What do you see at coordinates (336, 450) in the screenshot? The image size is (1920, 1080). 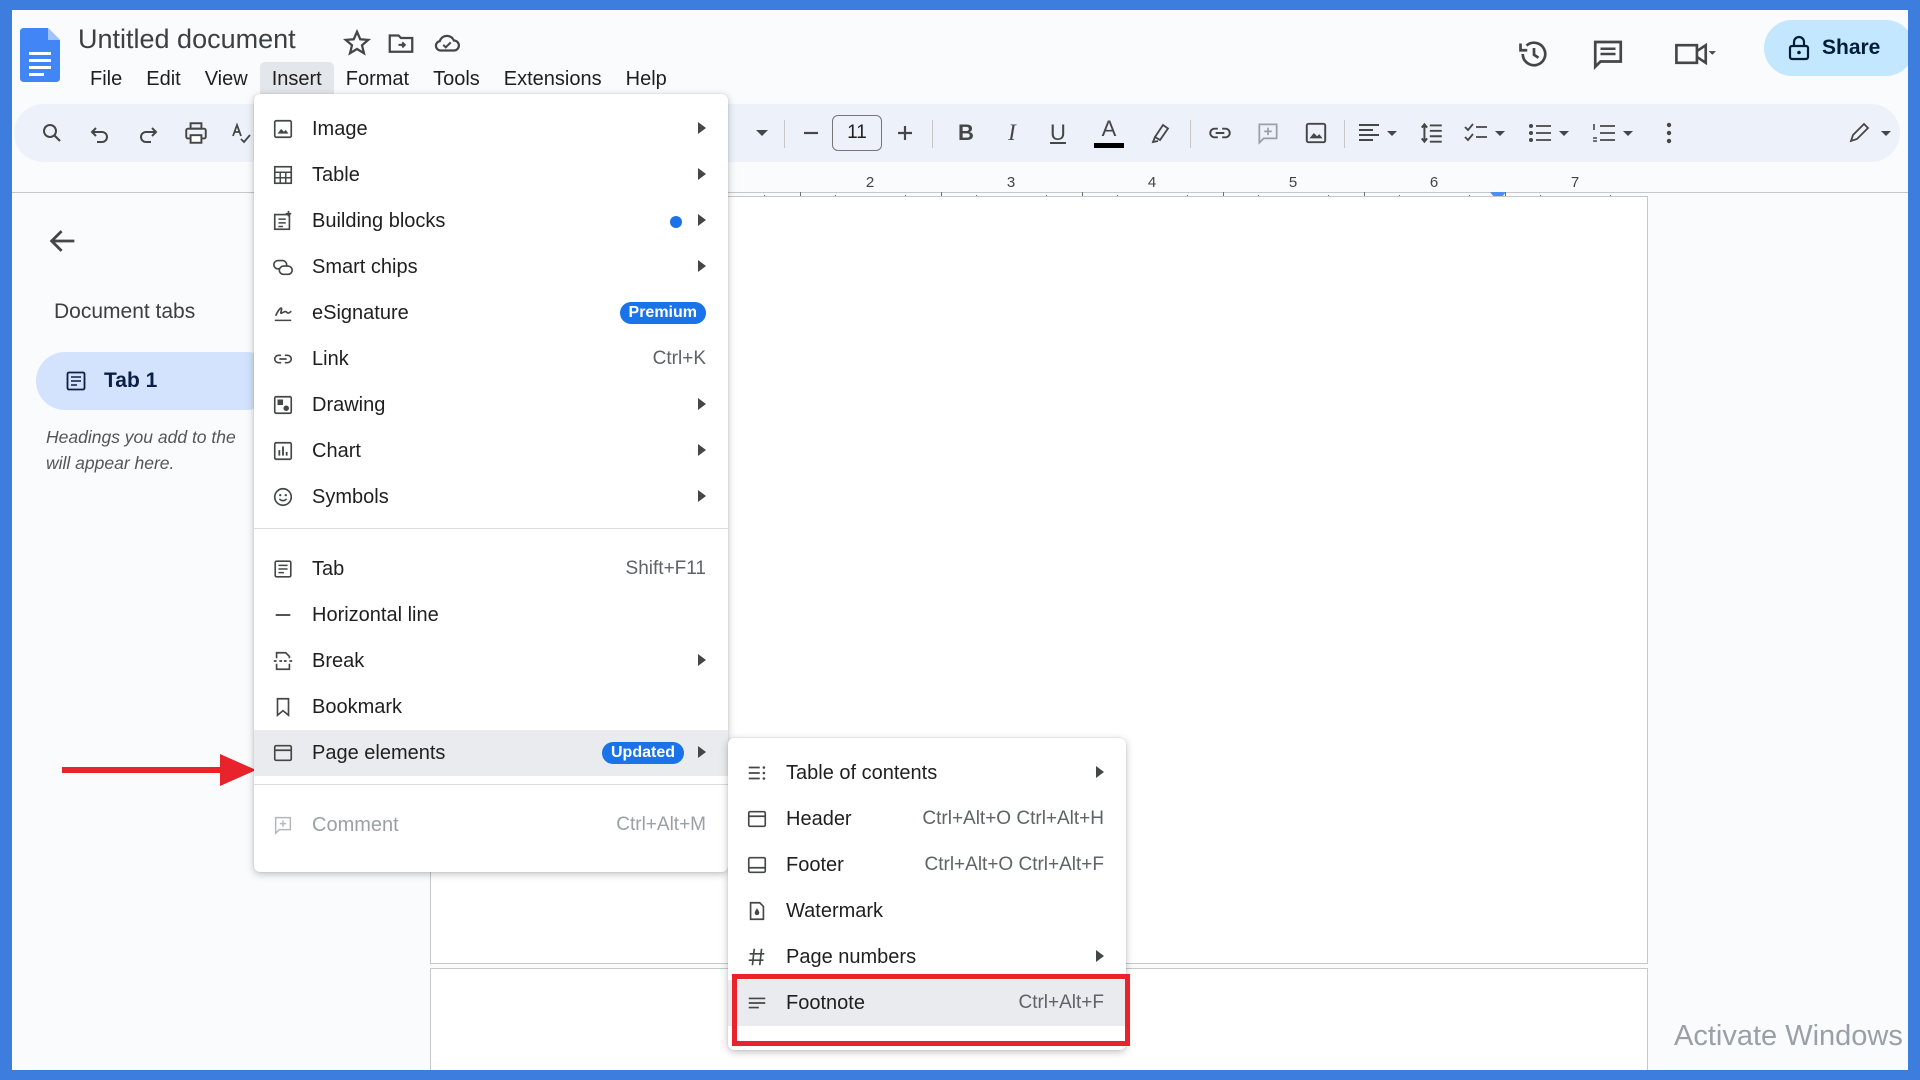 I see `menu-item-label: Chart` at bounding box center [336, 450].